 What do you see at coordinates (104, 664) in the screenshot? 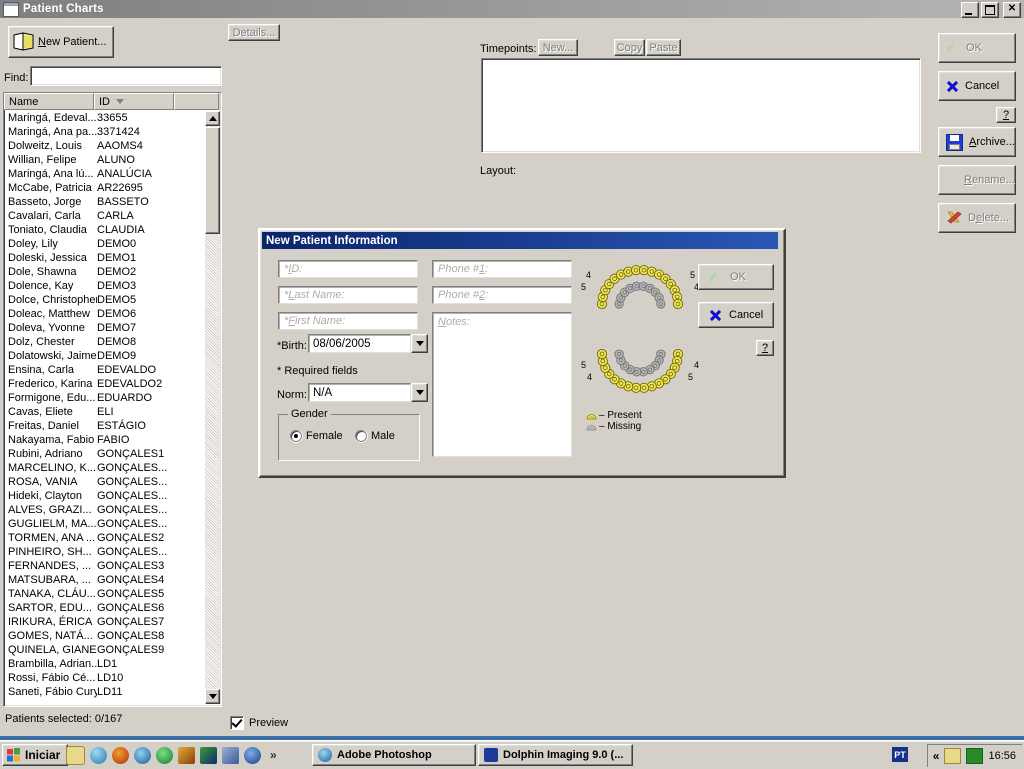
I see `table-row: Brambilla, Adrian... LD1` at bounding box center [104, 664].